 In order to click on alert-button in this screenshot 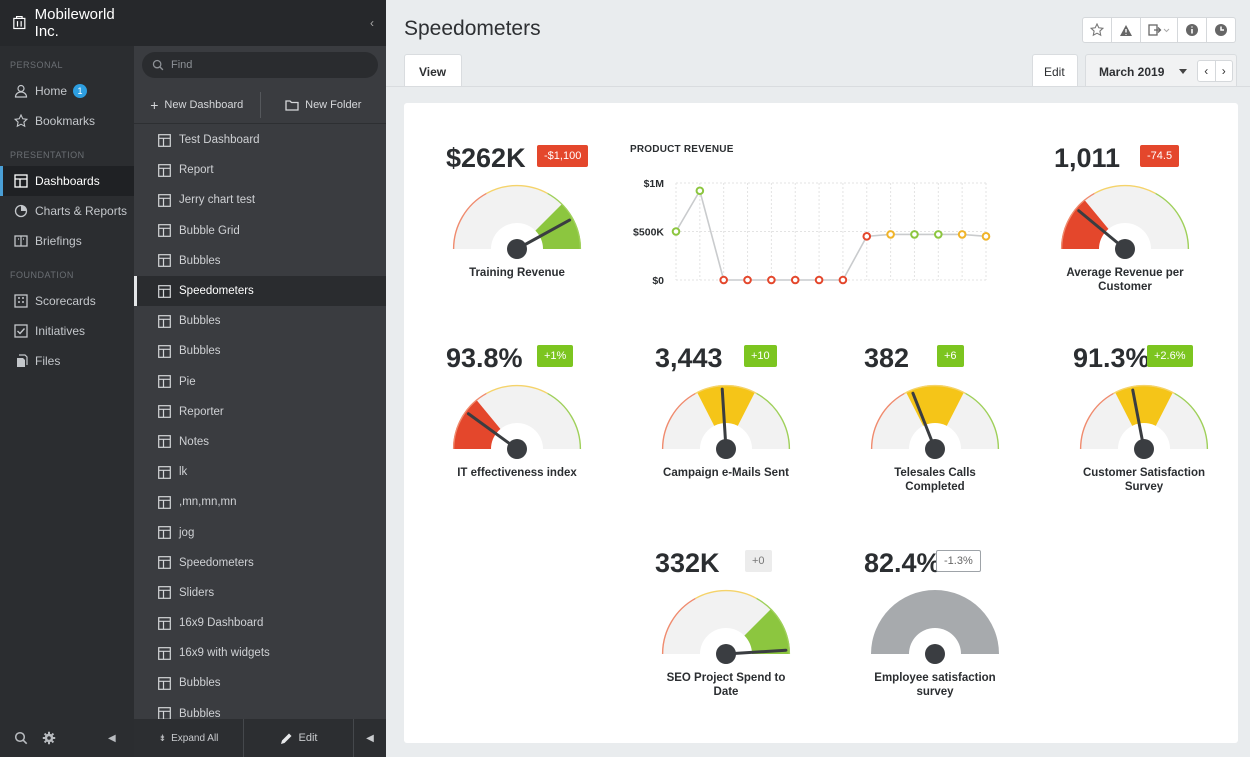, I will do `click(1126, 30)`.